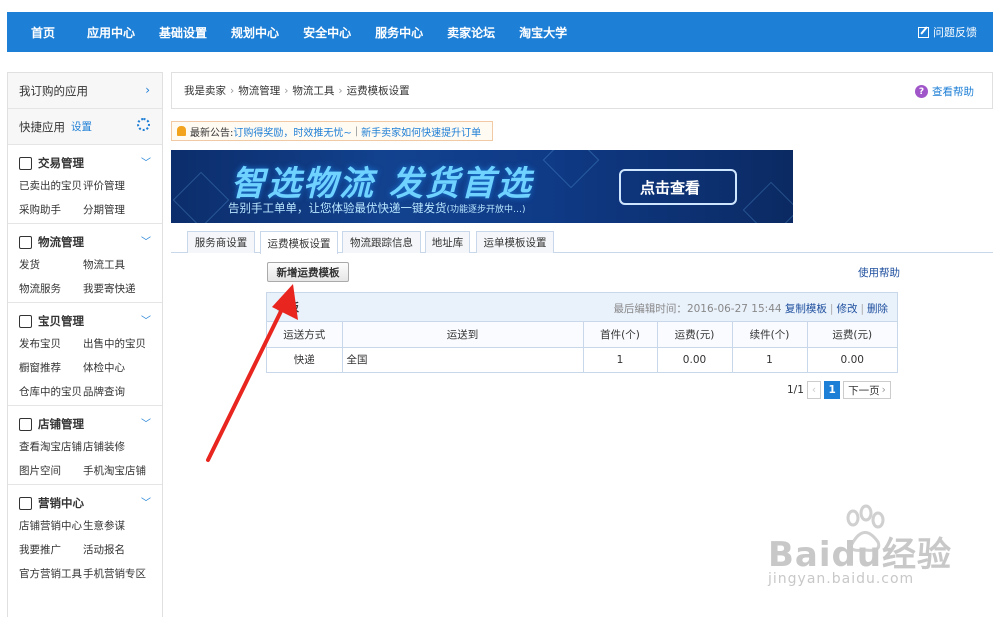 This screenshot has height=617, width=1000. I want to click on sidebar-subscribed-apps: 我订购的应用 ›, so click(85, 91).